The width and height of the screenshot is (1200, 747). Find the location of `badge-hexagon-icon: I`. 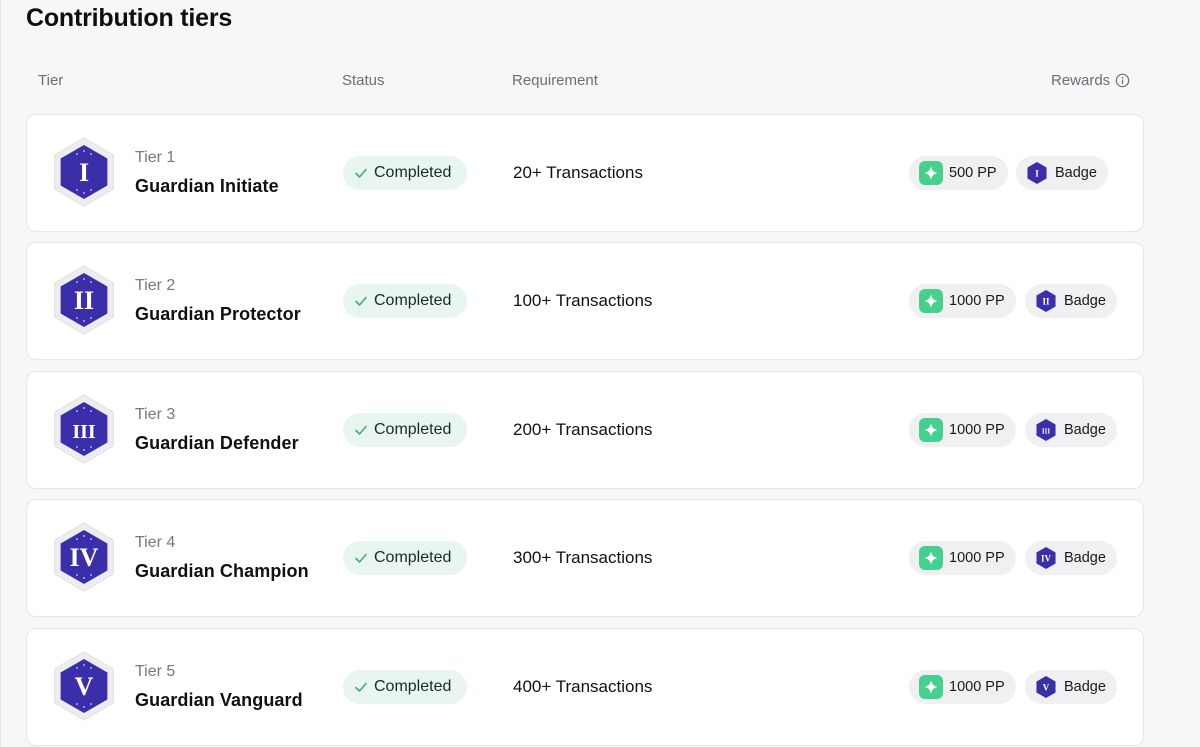

badge-hexagon-icon: I is located at coordinates (1037, 173).